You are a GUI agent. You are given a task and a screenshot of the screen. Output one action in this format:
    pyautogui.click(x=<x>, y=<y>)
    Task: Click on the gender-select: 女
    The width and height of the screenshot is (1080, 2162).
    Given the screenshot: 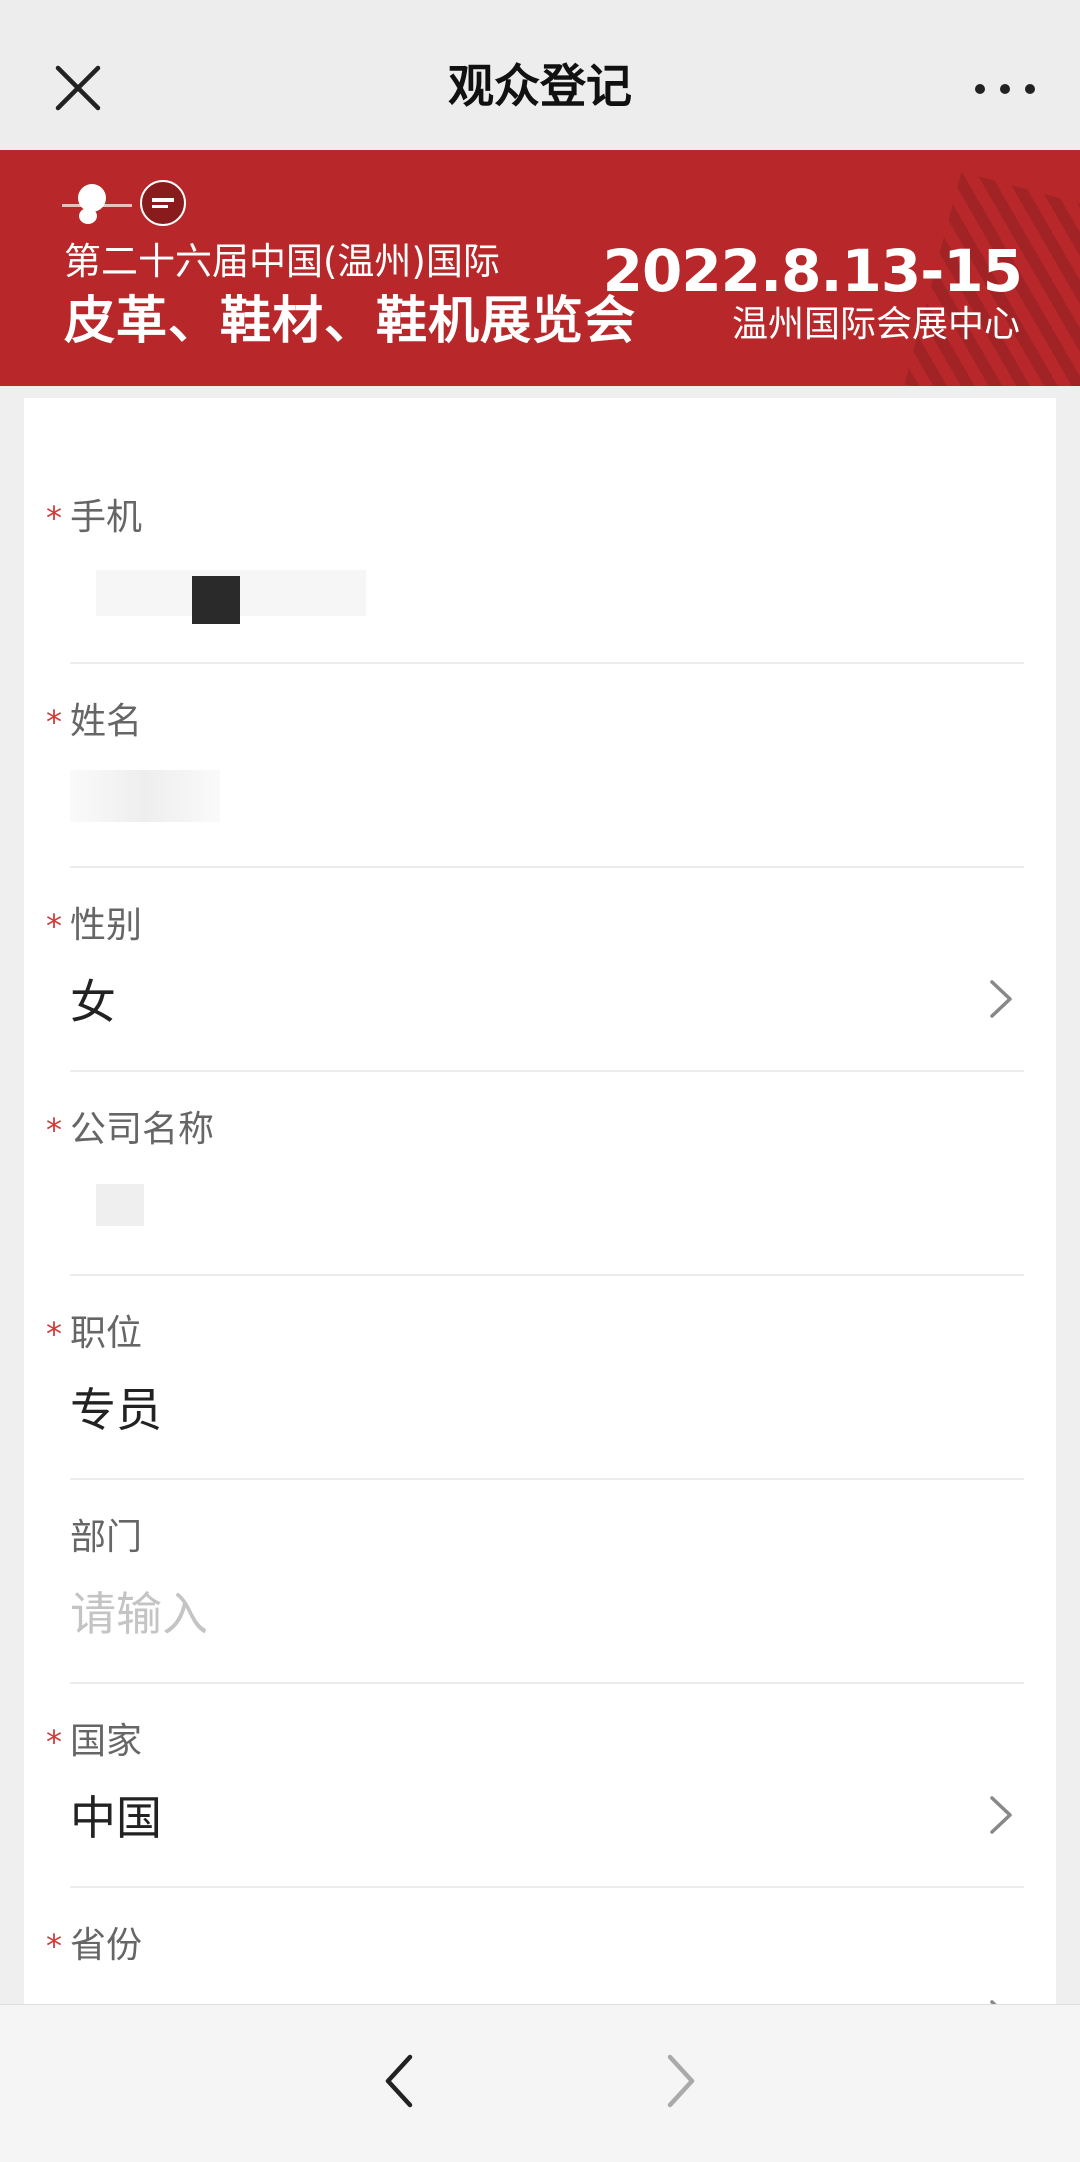 What is the action you would take?
    pyautogui.click(x=93, y=1002)
    